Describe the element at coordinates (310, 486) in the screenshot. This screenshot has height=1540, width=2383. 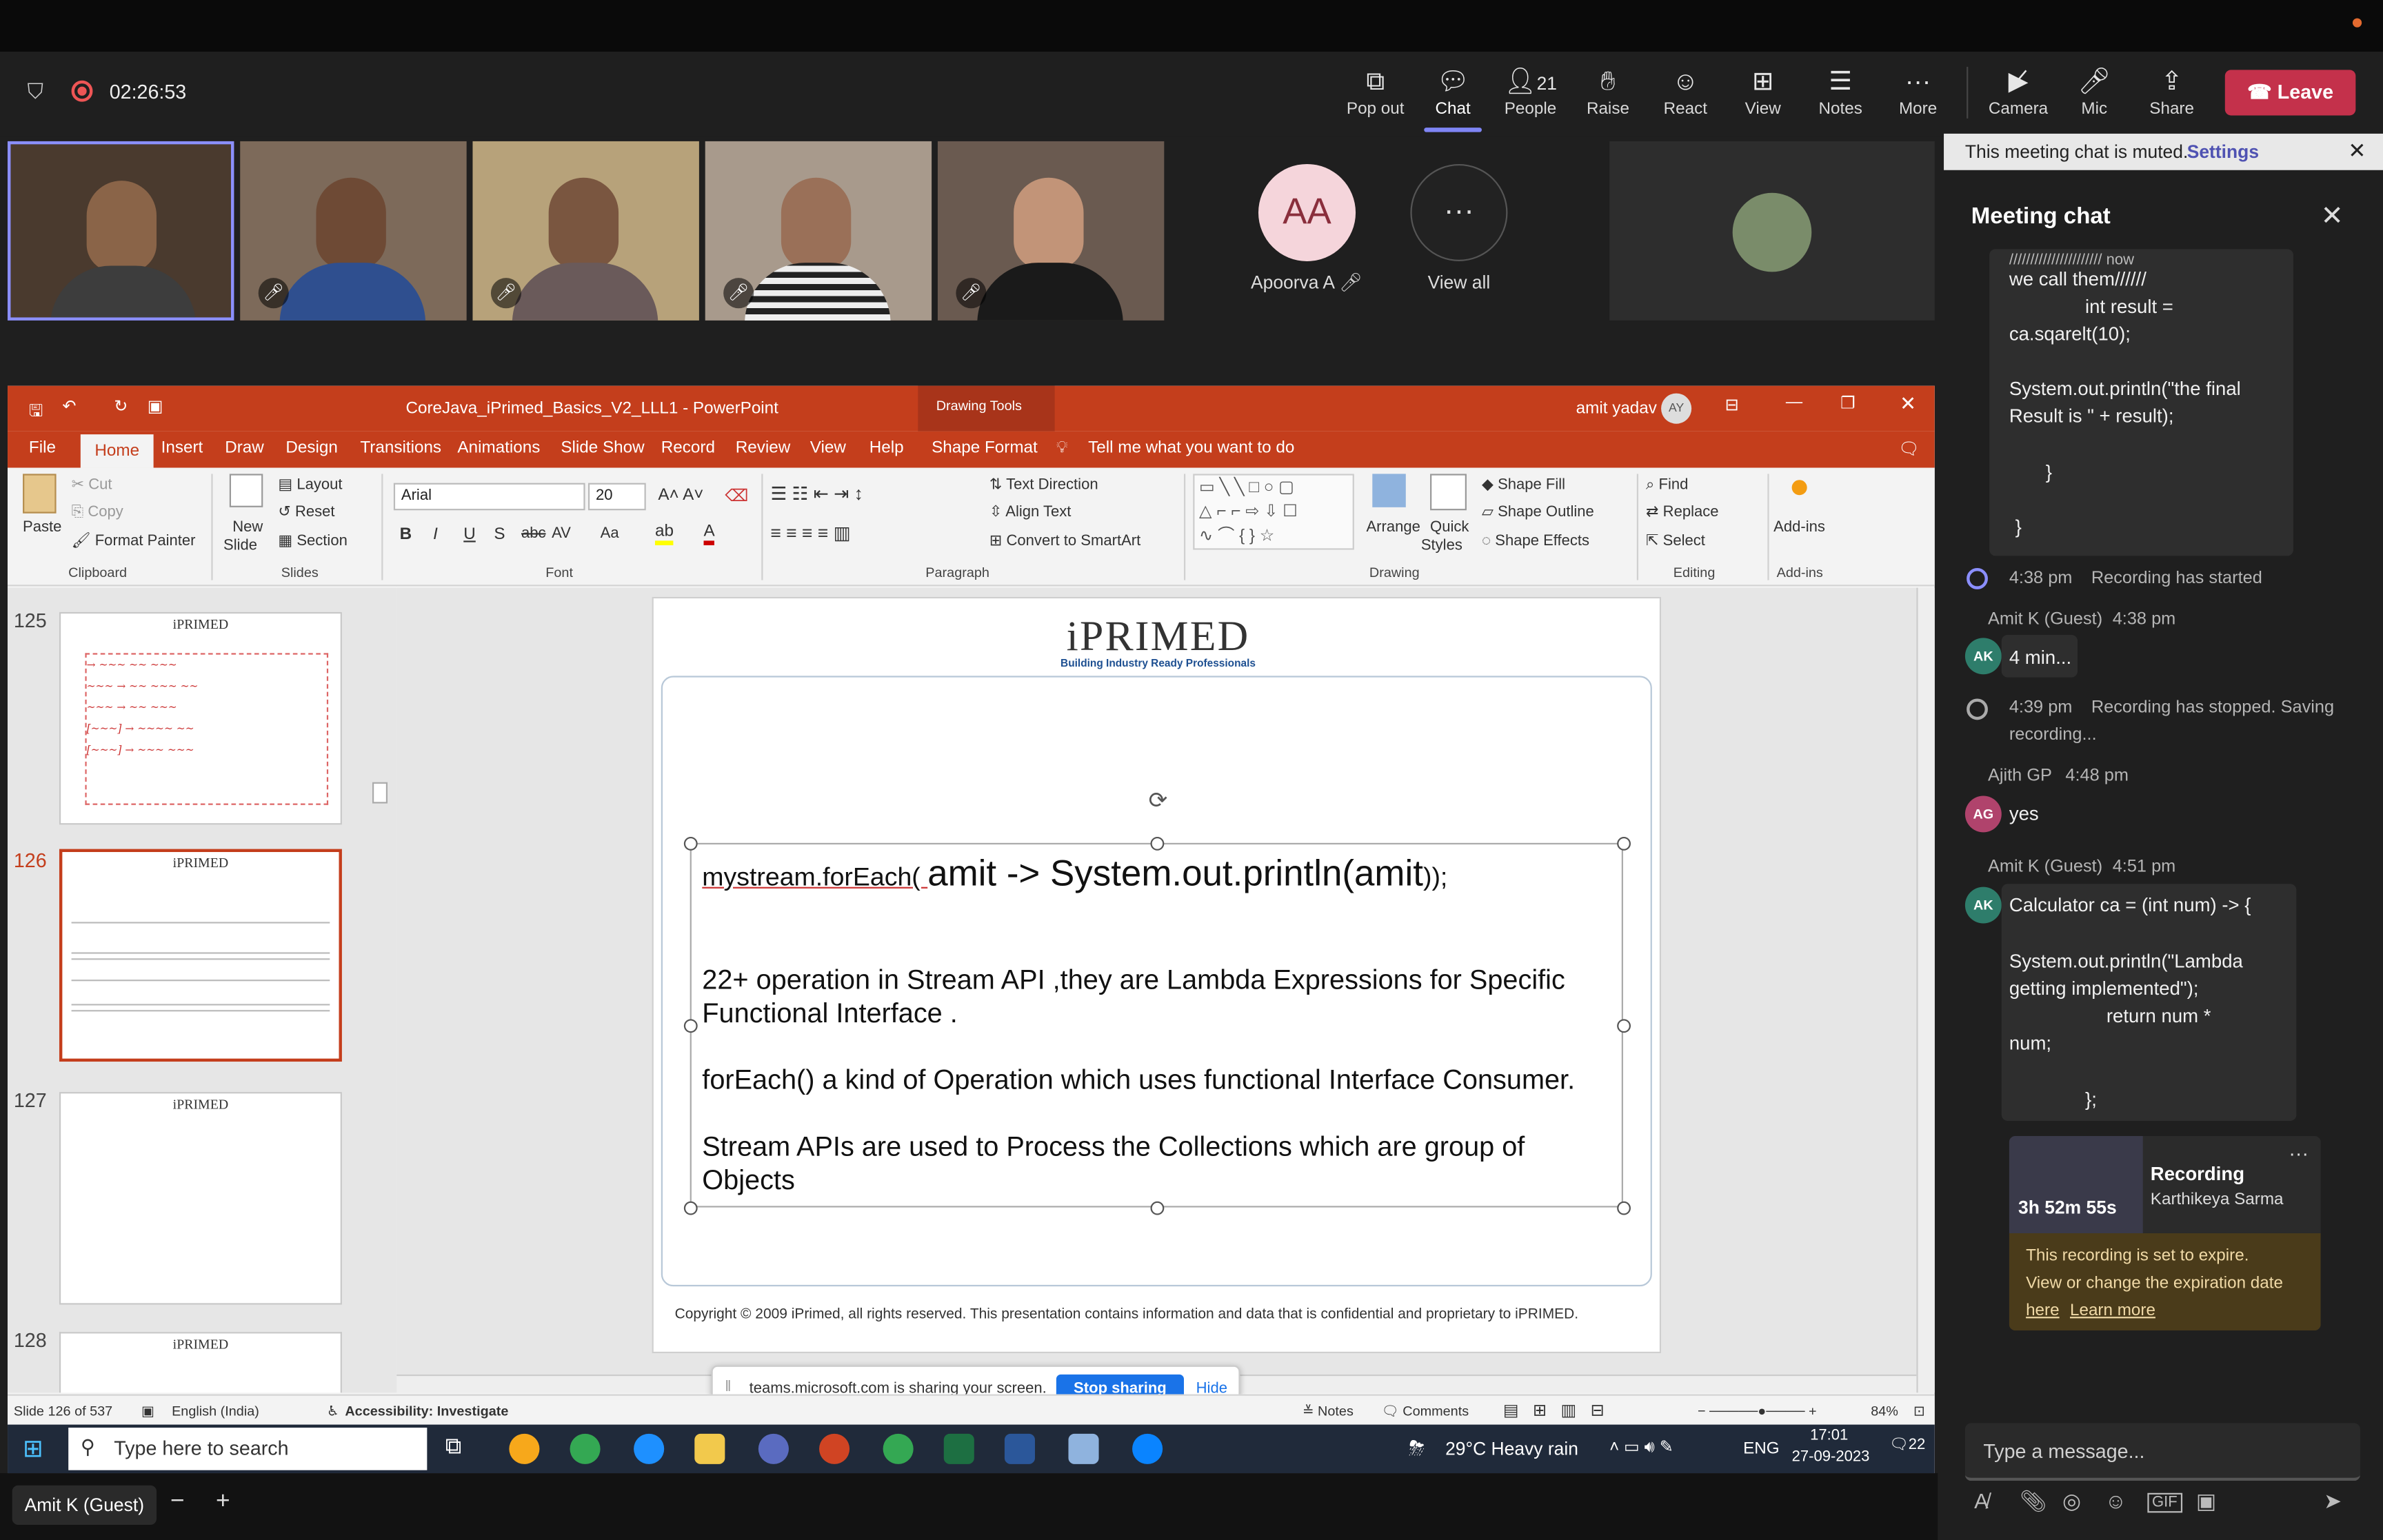
I see `layout-button: ▤ Layout` at that location.